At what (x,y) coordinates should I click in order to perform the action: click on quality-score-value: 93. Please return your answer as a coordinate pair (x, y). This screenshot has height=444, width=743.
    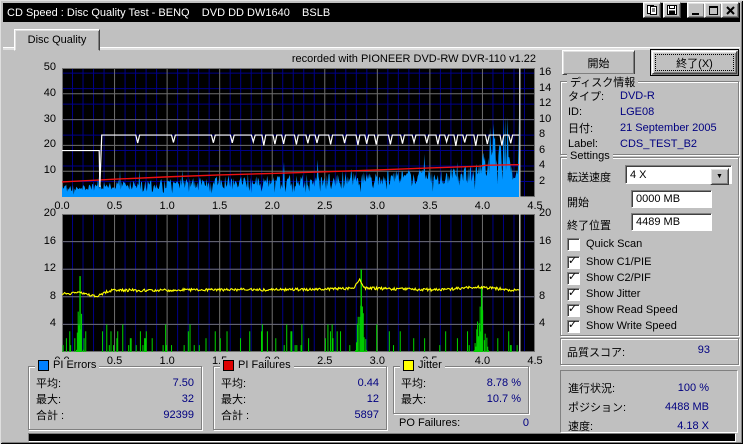
    Looking at the image, I should click on (703, 350).